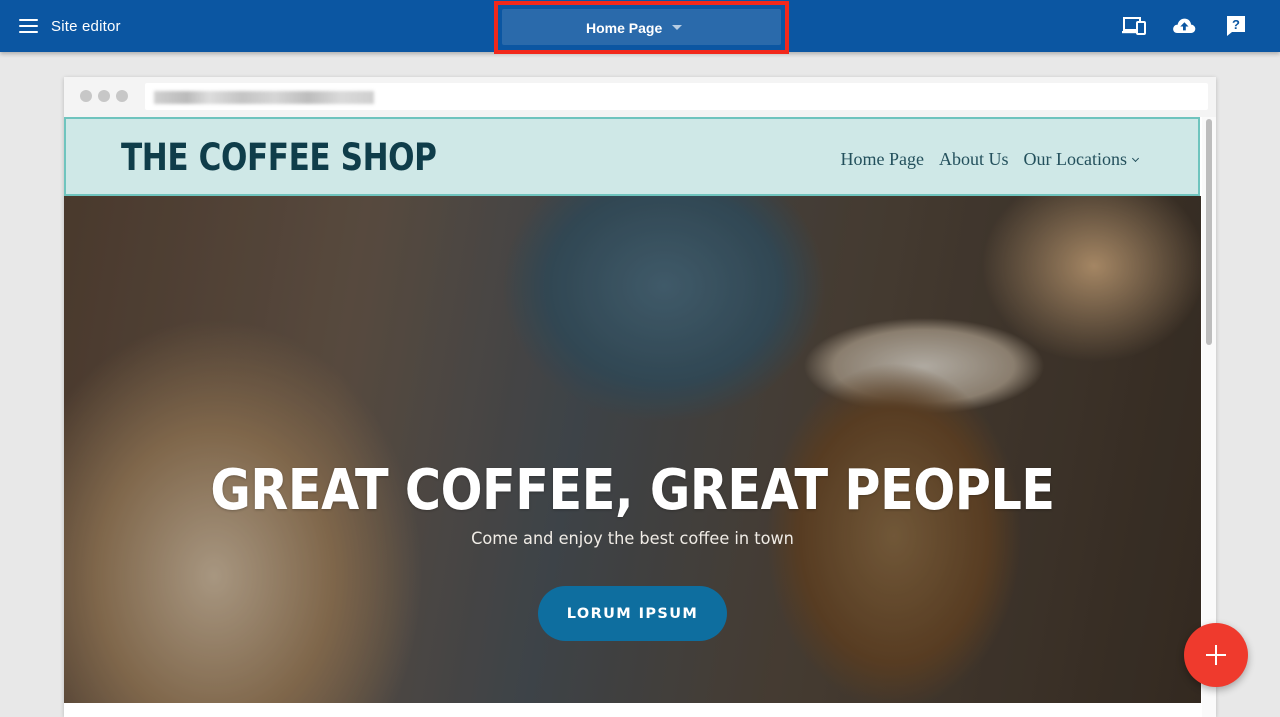  I want to click on scrollbar-thumb, so click(1209, 232).